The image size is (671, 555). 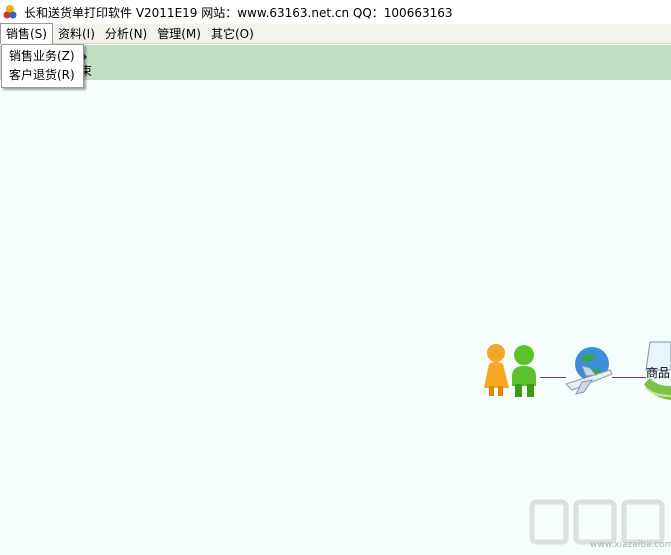 What do you see at coordinates (511, 372) in the screenshot?
I see `customer-icon` at bounding box center [511, 372].